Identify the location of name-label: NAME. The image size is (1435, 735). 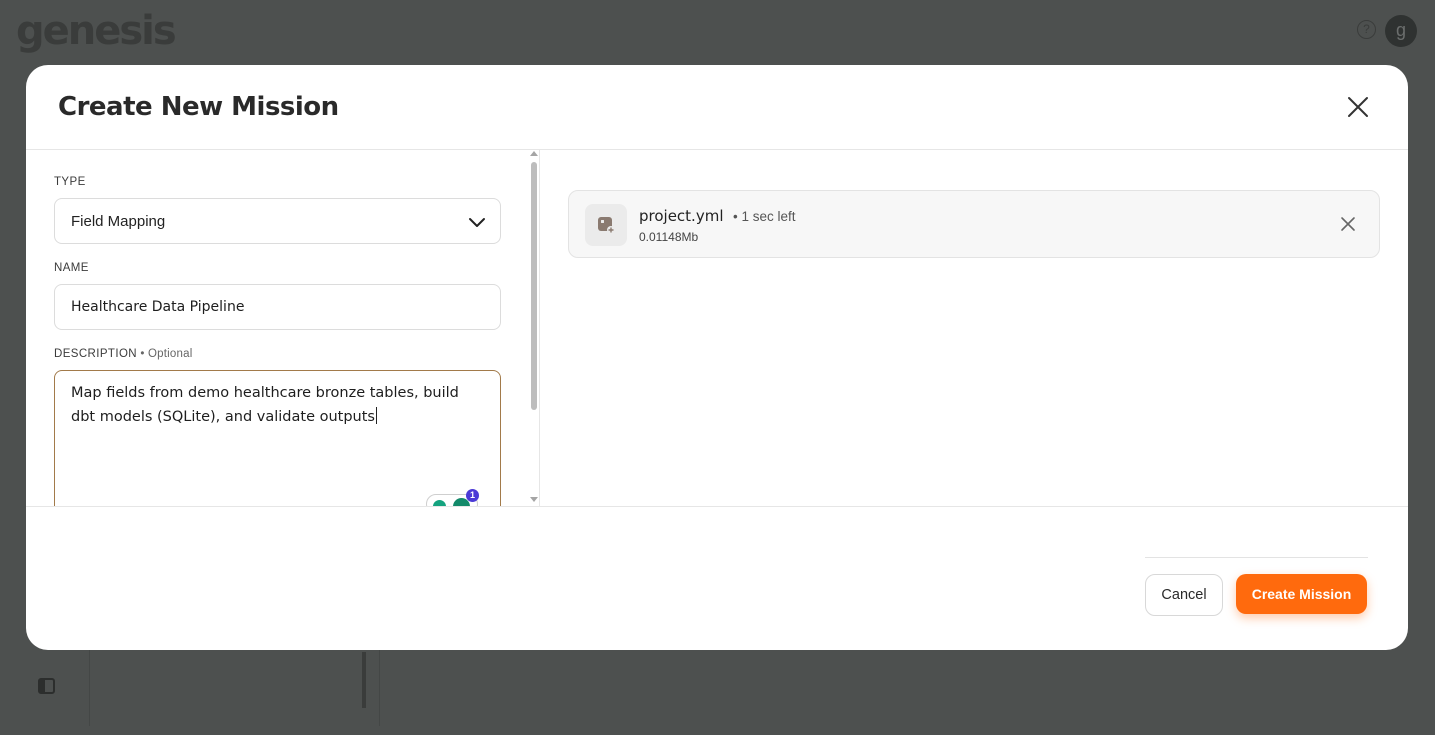
(71, 268).